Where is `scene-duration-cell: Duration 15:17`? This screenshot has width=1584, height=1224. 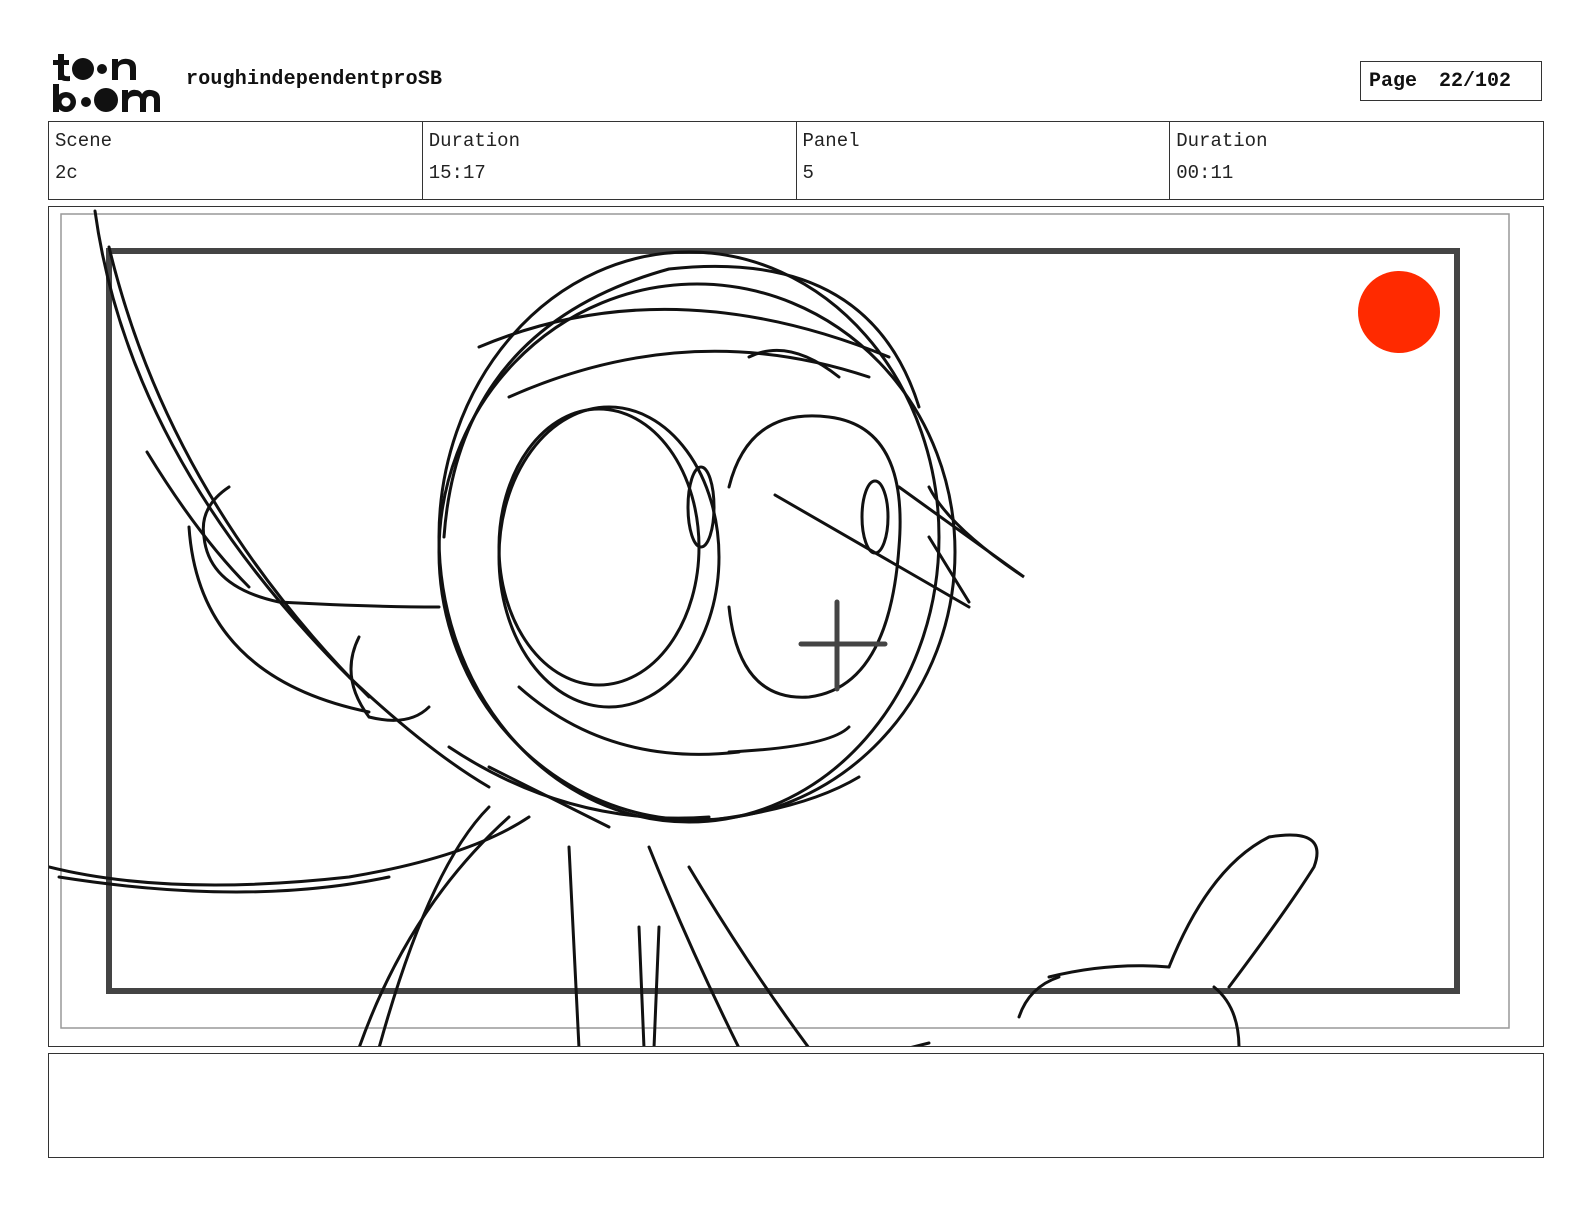
scene-duration-cell: Duration 15:17 is located at coordinates (610, 160).